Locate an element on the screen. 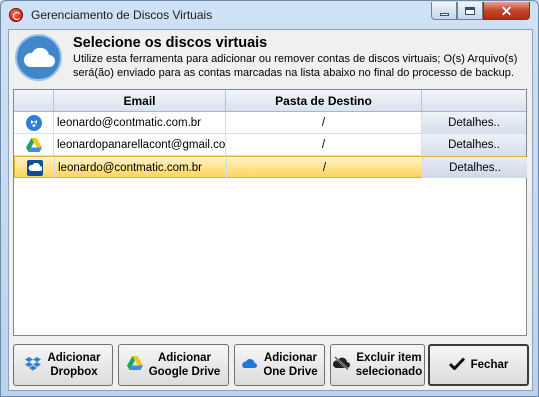 Image resolution: width=539 pixels, height=397 pixels. add-onedrive-button: Adicionar One Drive is located at coordinates (279, 365).